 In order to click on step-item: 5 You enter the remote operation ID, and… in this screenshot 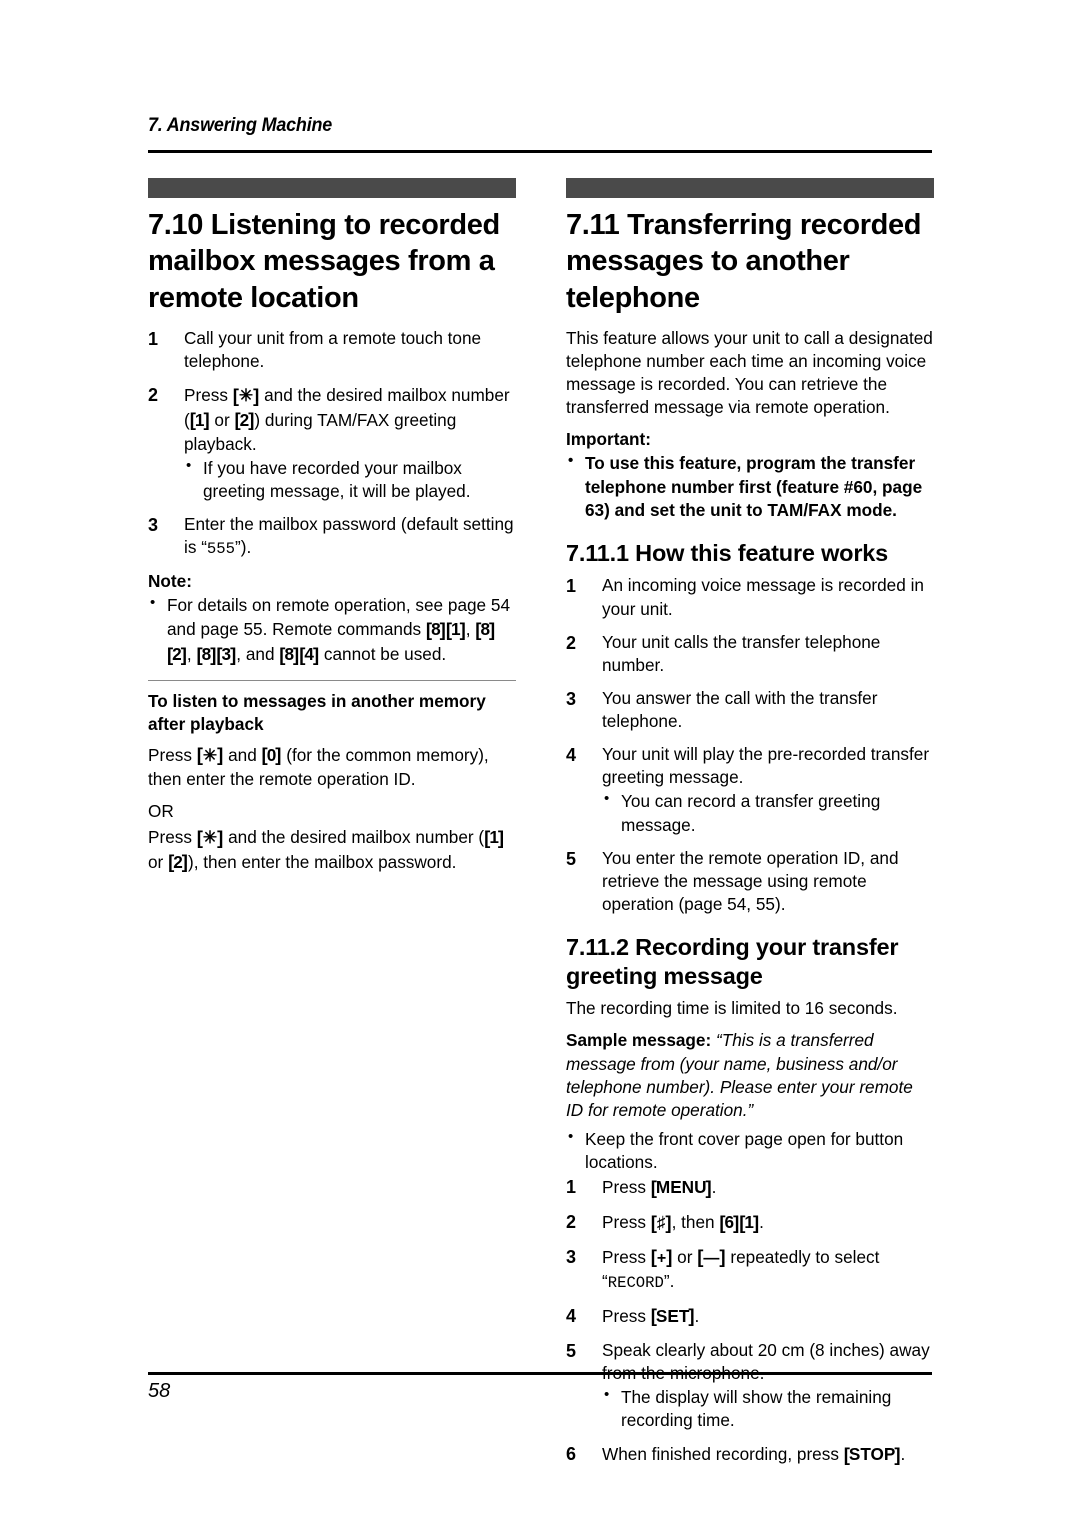, I will do `click(750, 881)`.